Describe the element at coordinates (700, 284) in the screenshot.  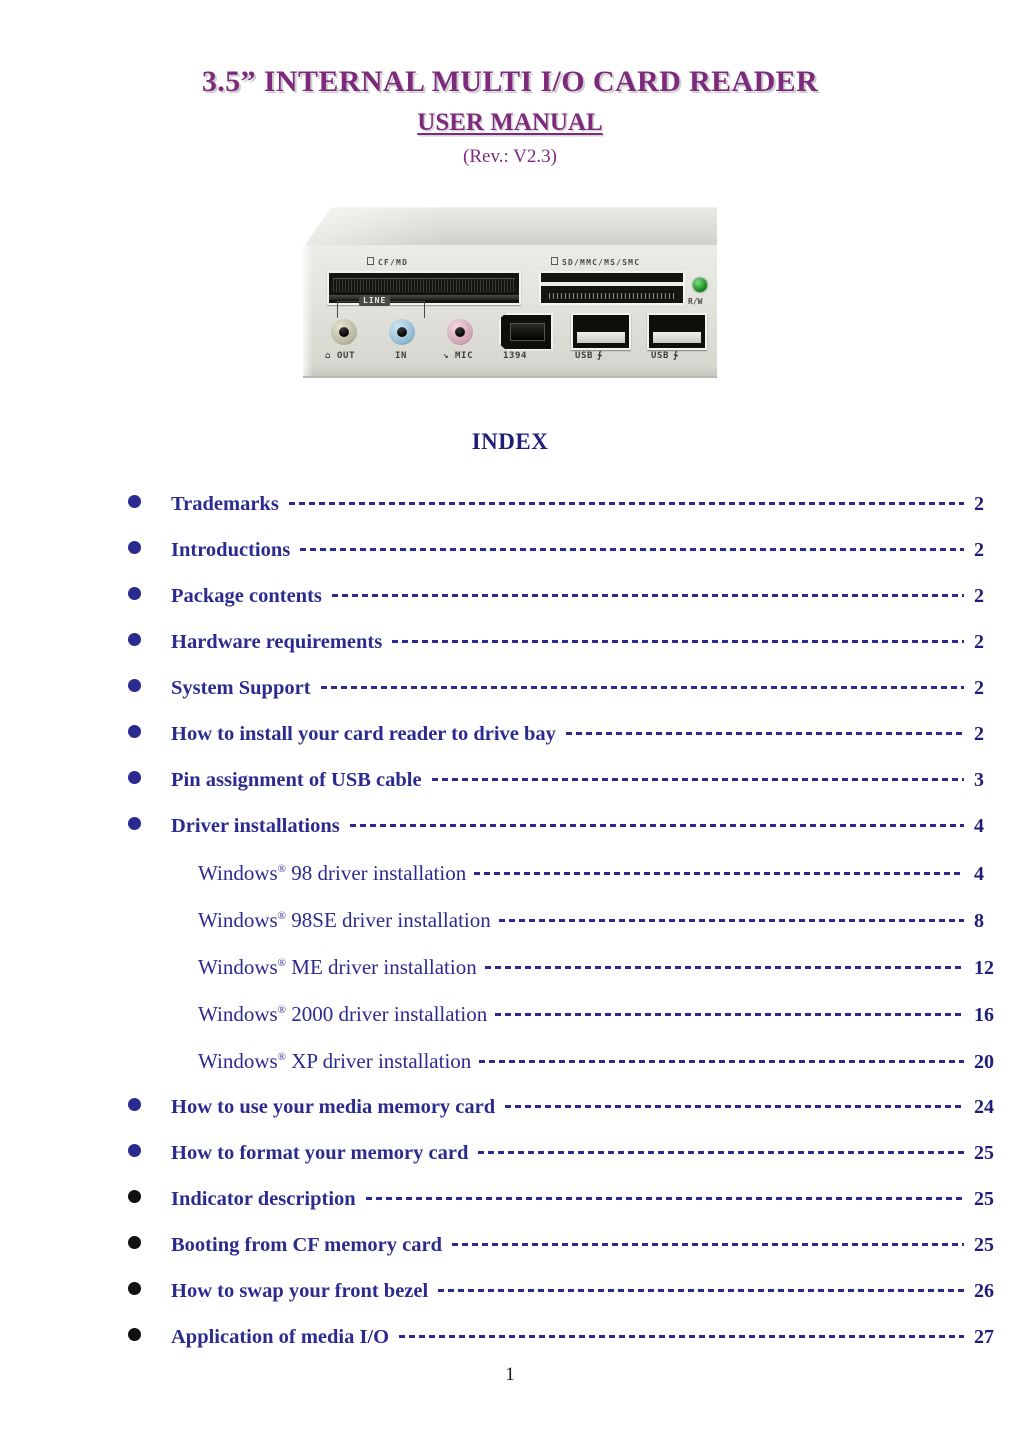
I see `read-write-led-icon` at that location.